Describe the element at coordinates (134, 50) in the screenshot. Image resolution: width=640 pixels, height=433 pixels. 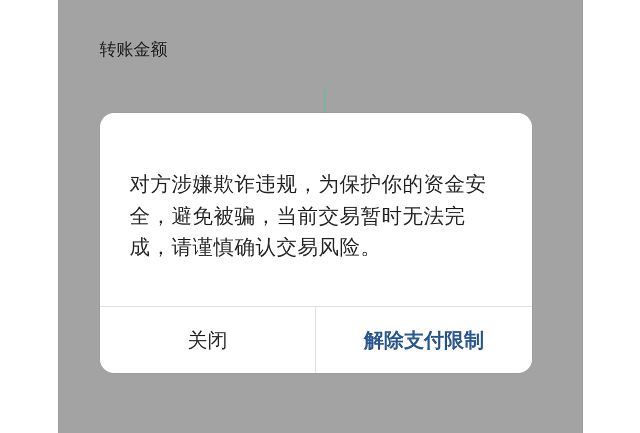
I see `transfer-amount-label: 转账金额` at that location.